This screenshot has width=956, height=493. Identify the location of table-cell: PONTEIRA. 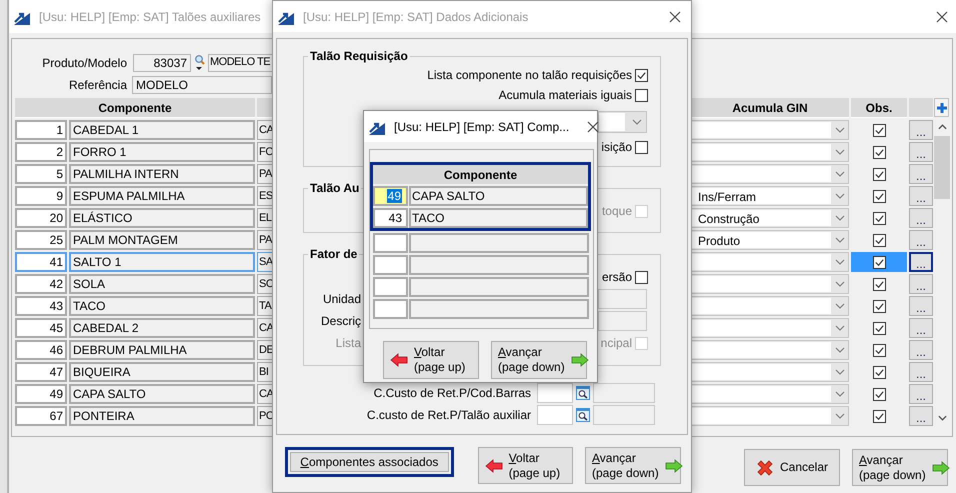
(162, 416).